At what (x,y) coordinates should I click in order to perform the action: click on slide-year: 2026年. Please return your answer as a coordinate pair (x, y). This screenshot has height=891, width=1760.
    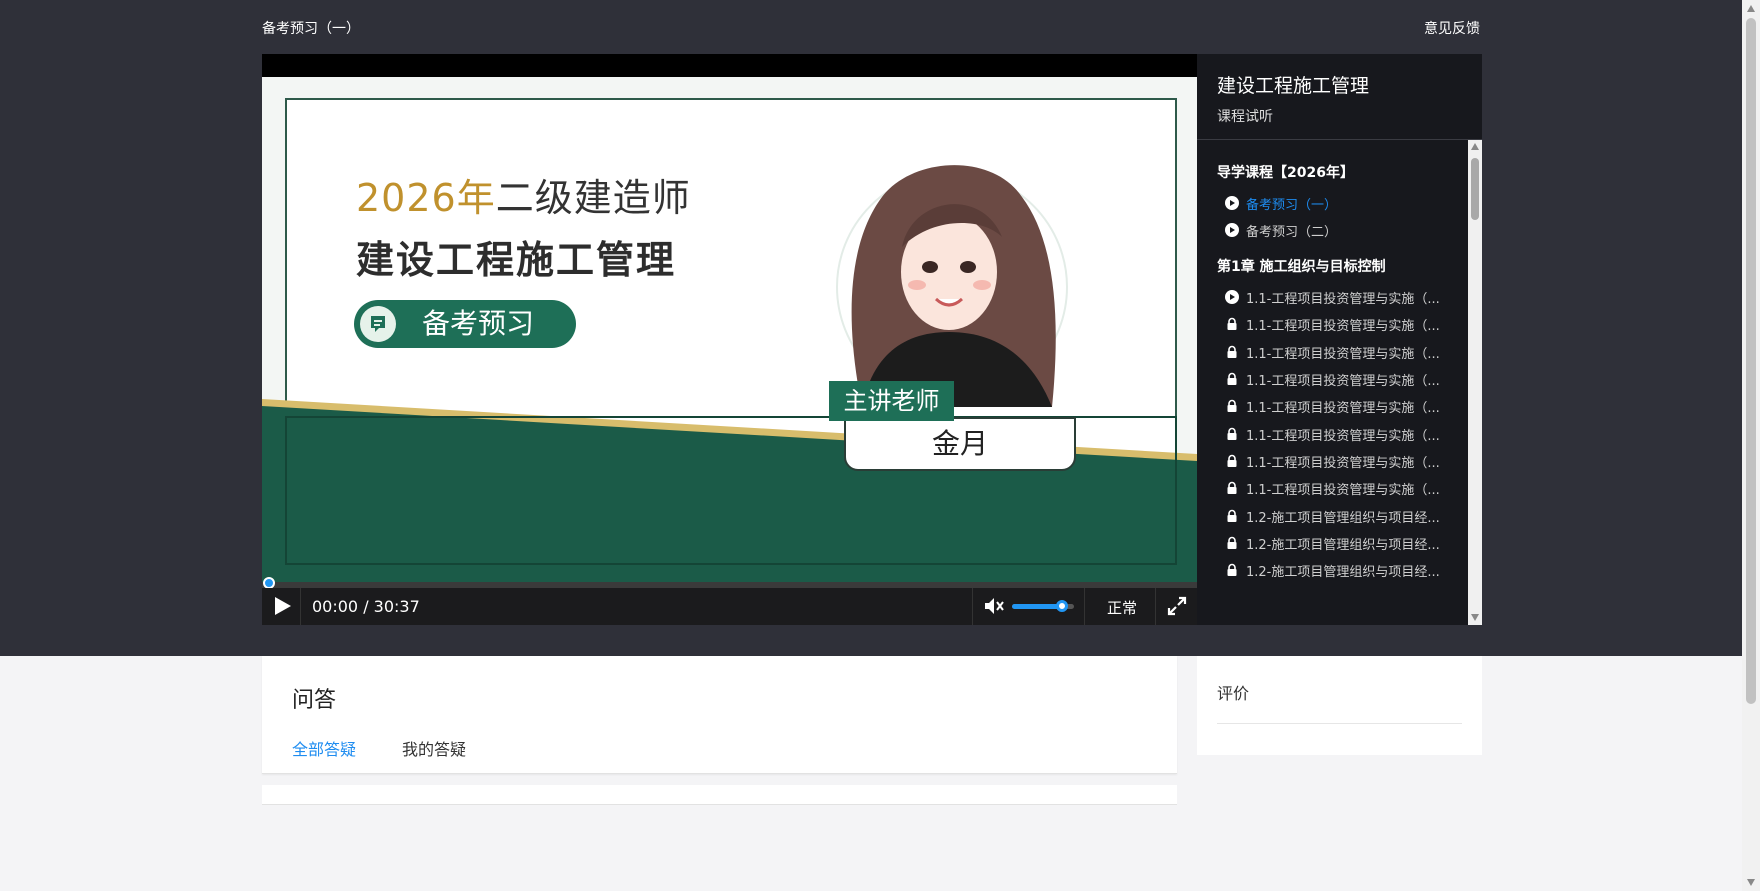
    Looking at the image, I should click on (426, 198).